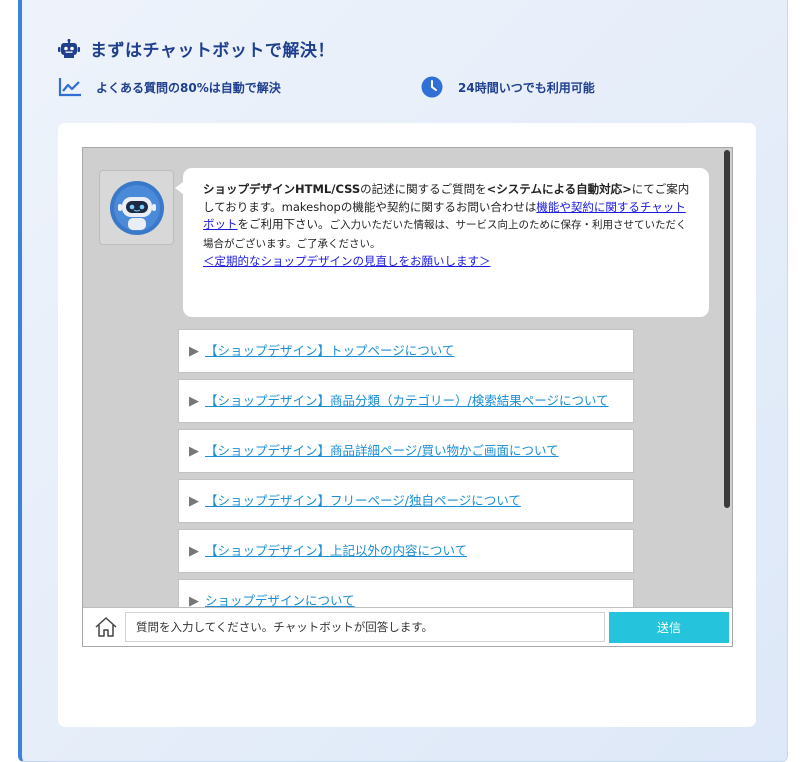 Image resolution: width=802 pixels, height=762 pixels. What do you see at coordinates (106, 627) in the screenshot?
I see `home-icon` at bounding box center [106, 627].